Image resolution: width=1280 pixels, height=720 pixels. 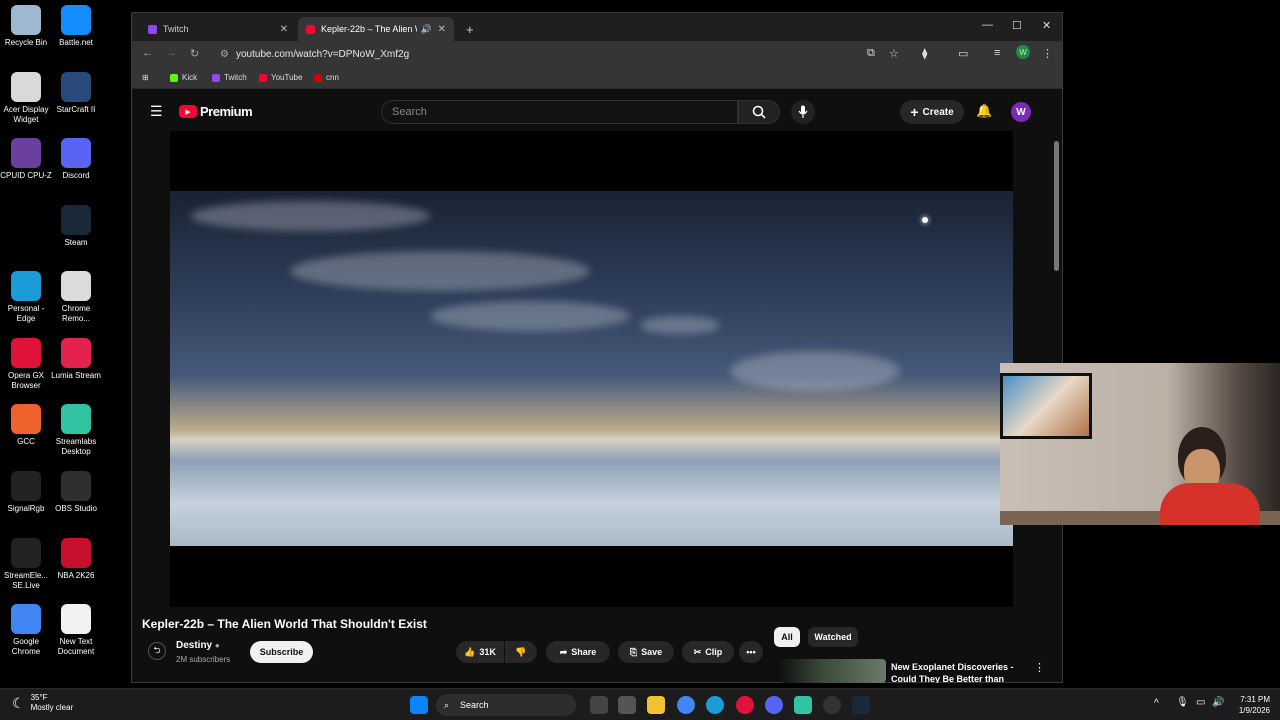 What do you see at coordinates (156, 111) in the screenshot?
I see `hamburger-menu-icon: ☰` at bounding box center [156, 111].